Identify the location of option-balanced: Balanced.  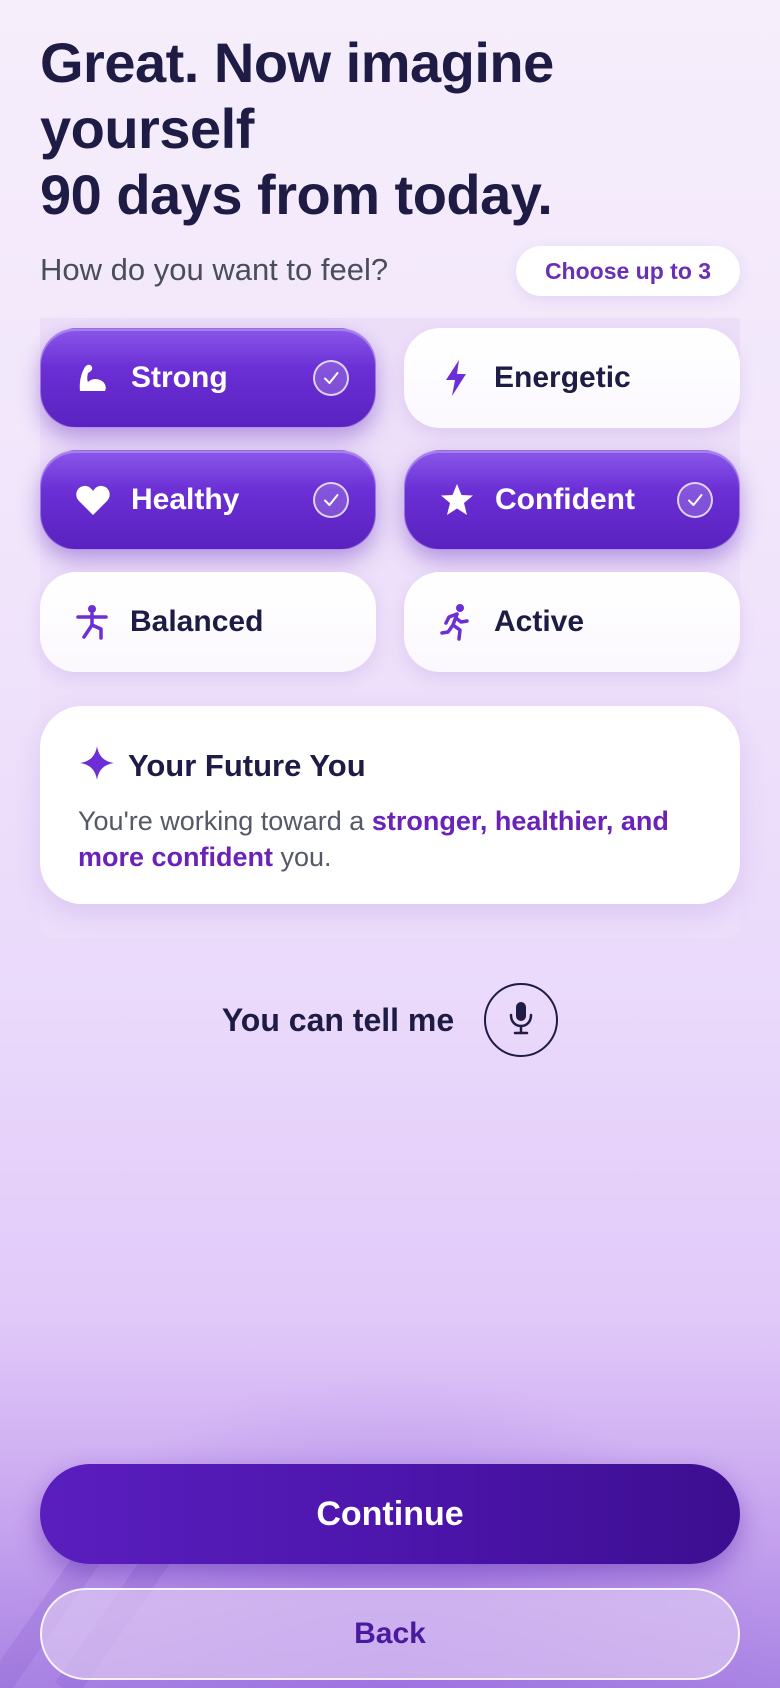
(208, 622).